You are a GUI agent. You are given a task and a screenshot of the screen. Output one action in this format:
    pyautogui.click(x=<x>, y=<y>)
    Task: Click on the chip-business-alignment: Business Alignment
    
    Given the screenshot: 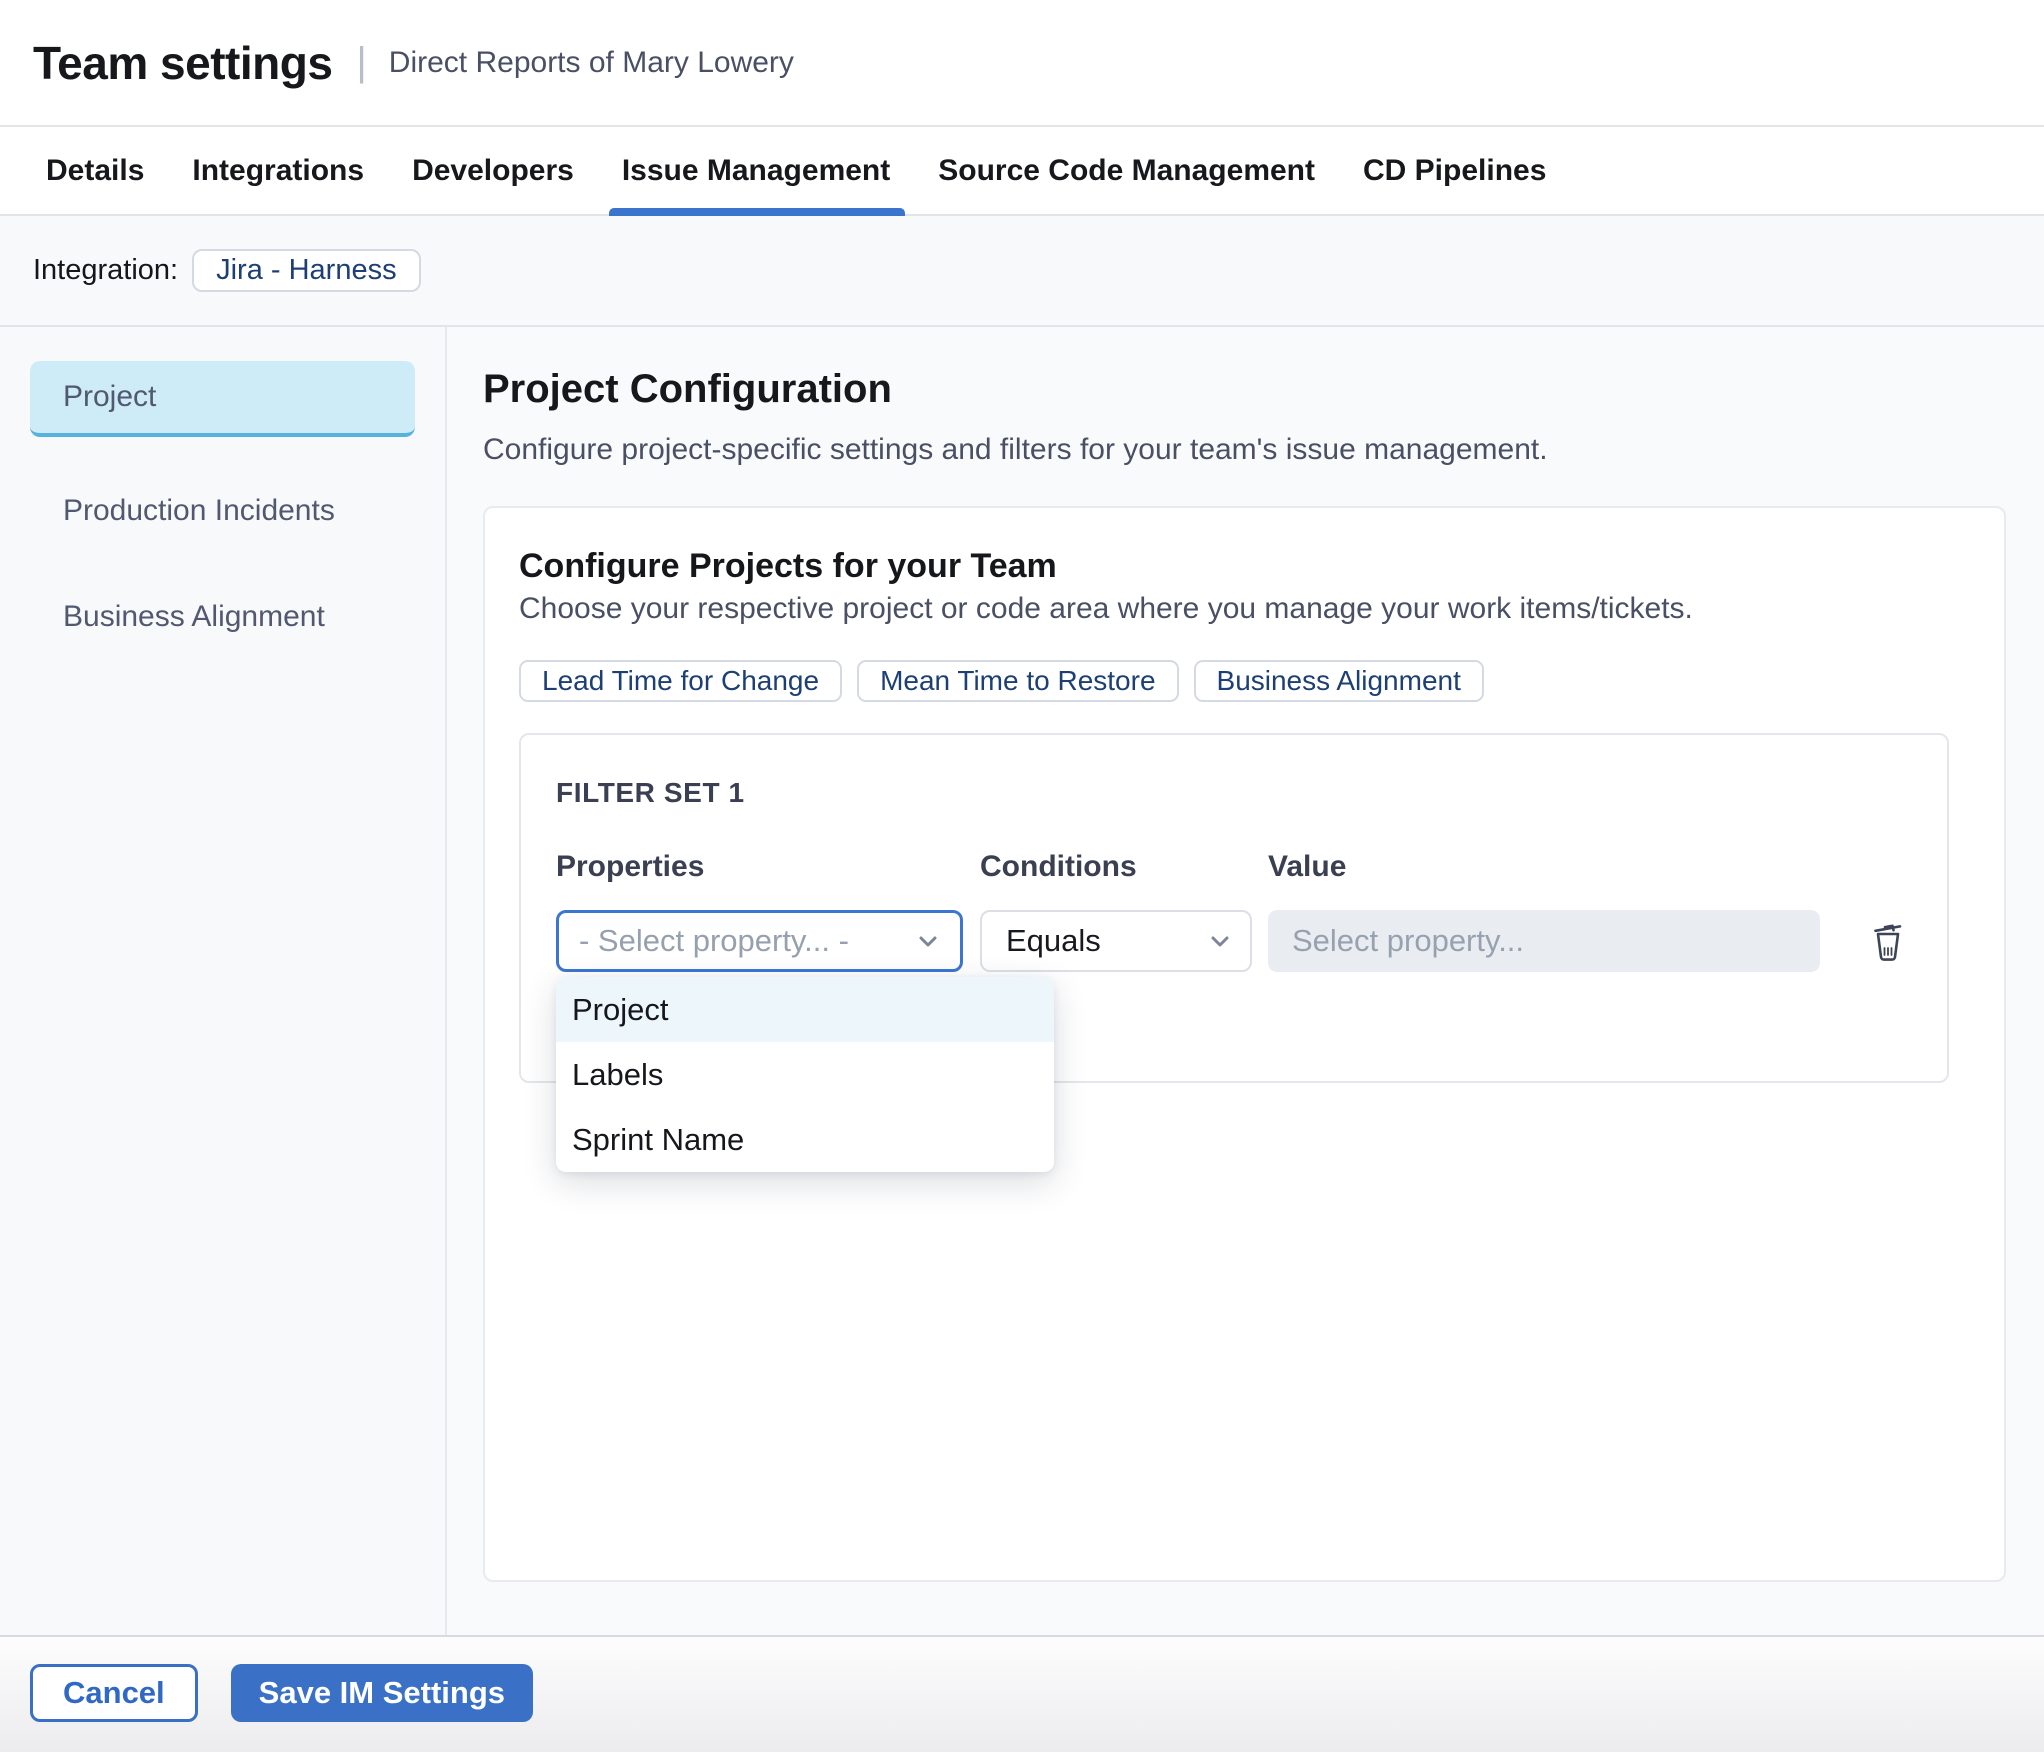 What is the action you would take?
    pyautogui.click(x=1338, y=681)
    